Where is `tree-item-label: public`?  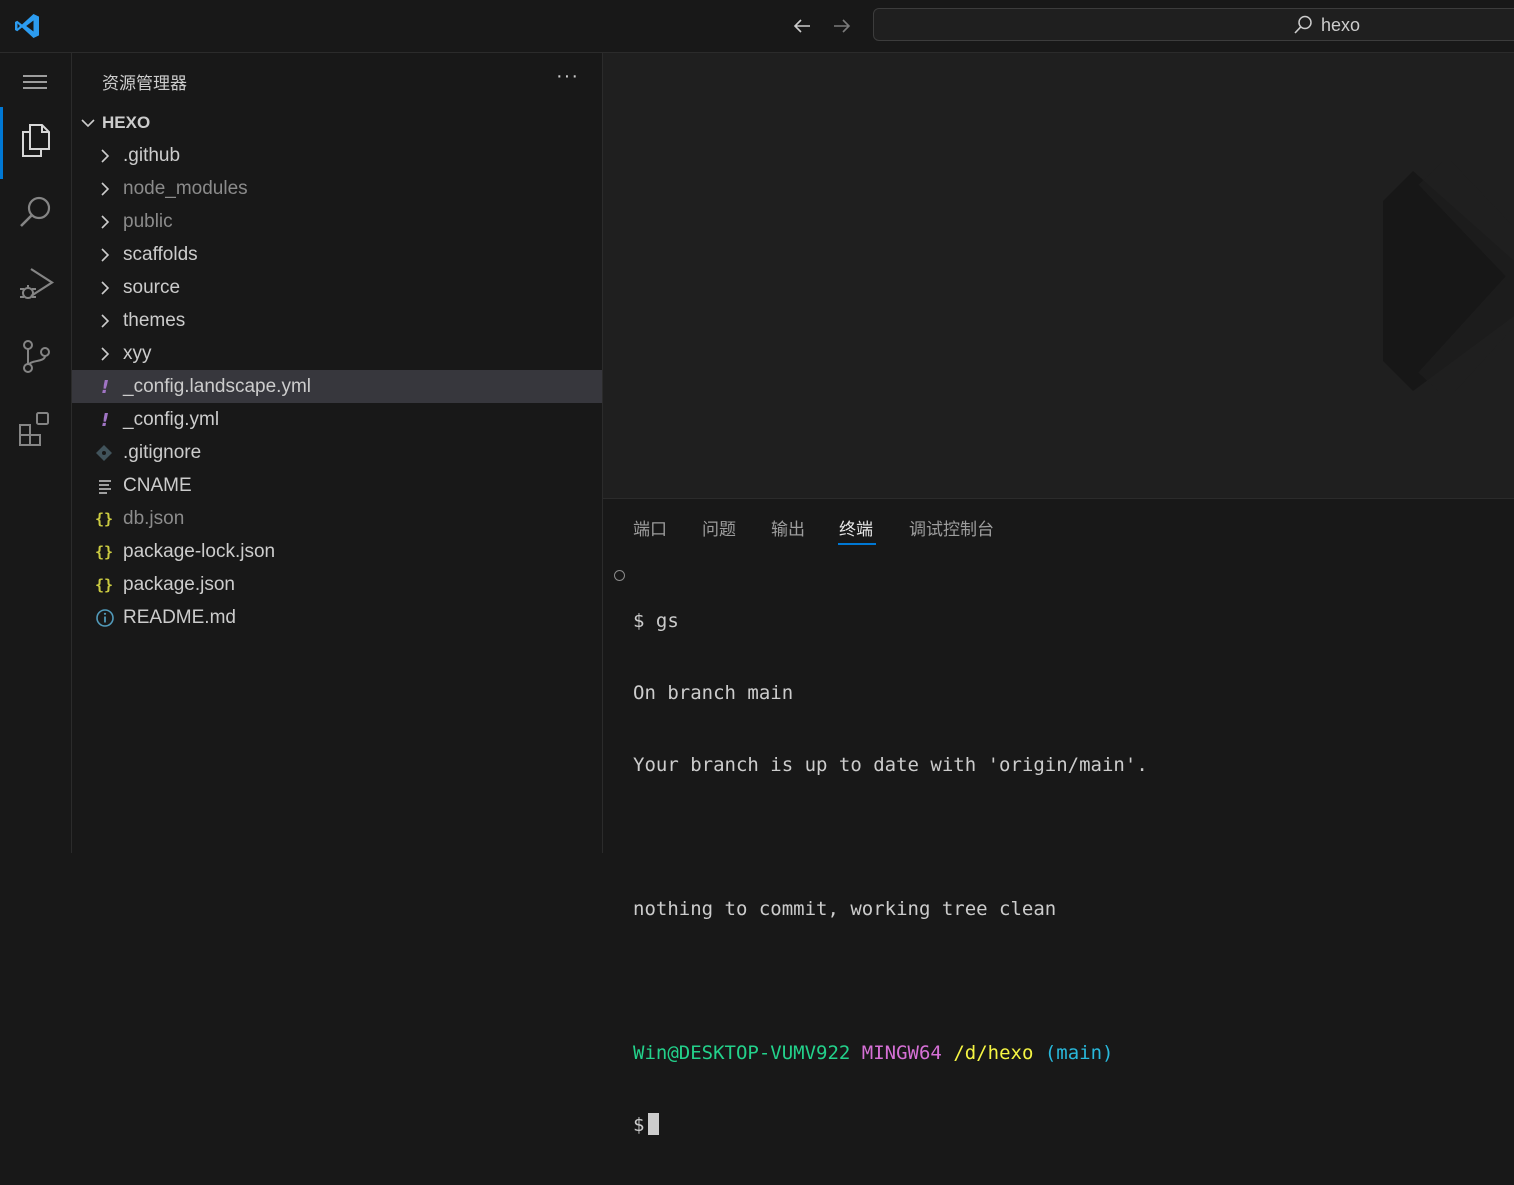
tree-item-label: public is located at coordinates (148, 221).